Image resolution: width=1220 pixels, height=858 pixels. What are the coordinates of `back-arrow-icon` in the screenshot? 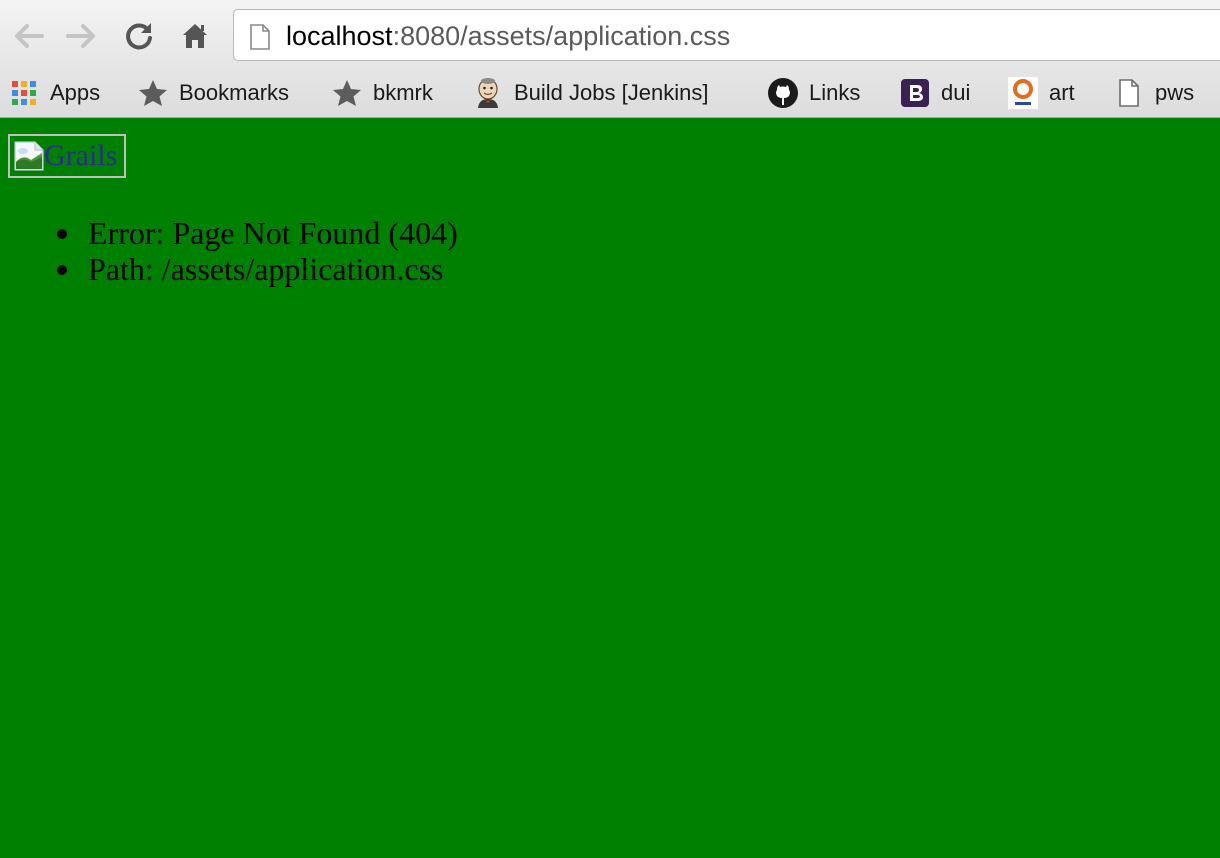 It's located at (29, 36).